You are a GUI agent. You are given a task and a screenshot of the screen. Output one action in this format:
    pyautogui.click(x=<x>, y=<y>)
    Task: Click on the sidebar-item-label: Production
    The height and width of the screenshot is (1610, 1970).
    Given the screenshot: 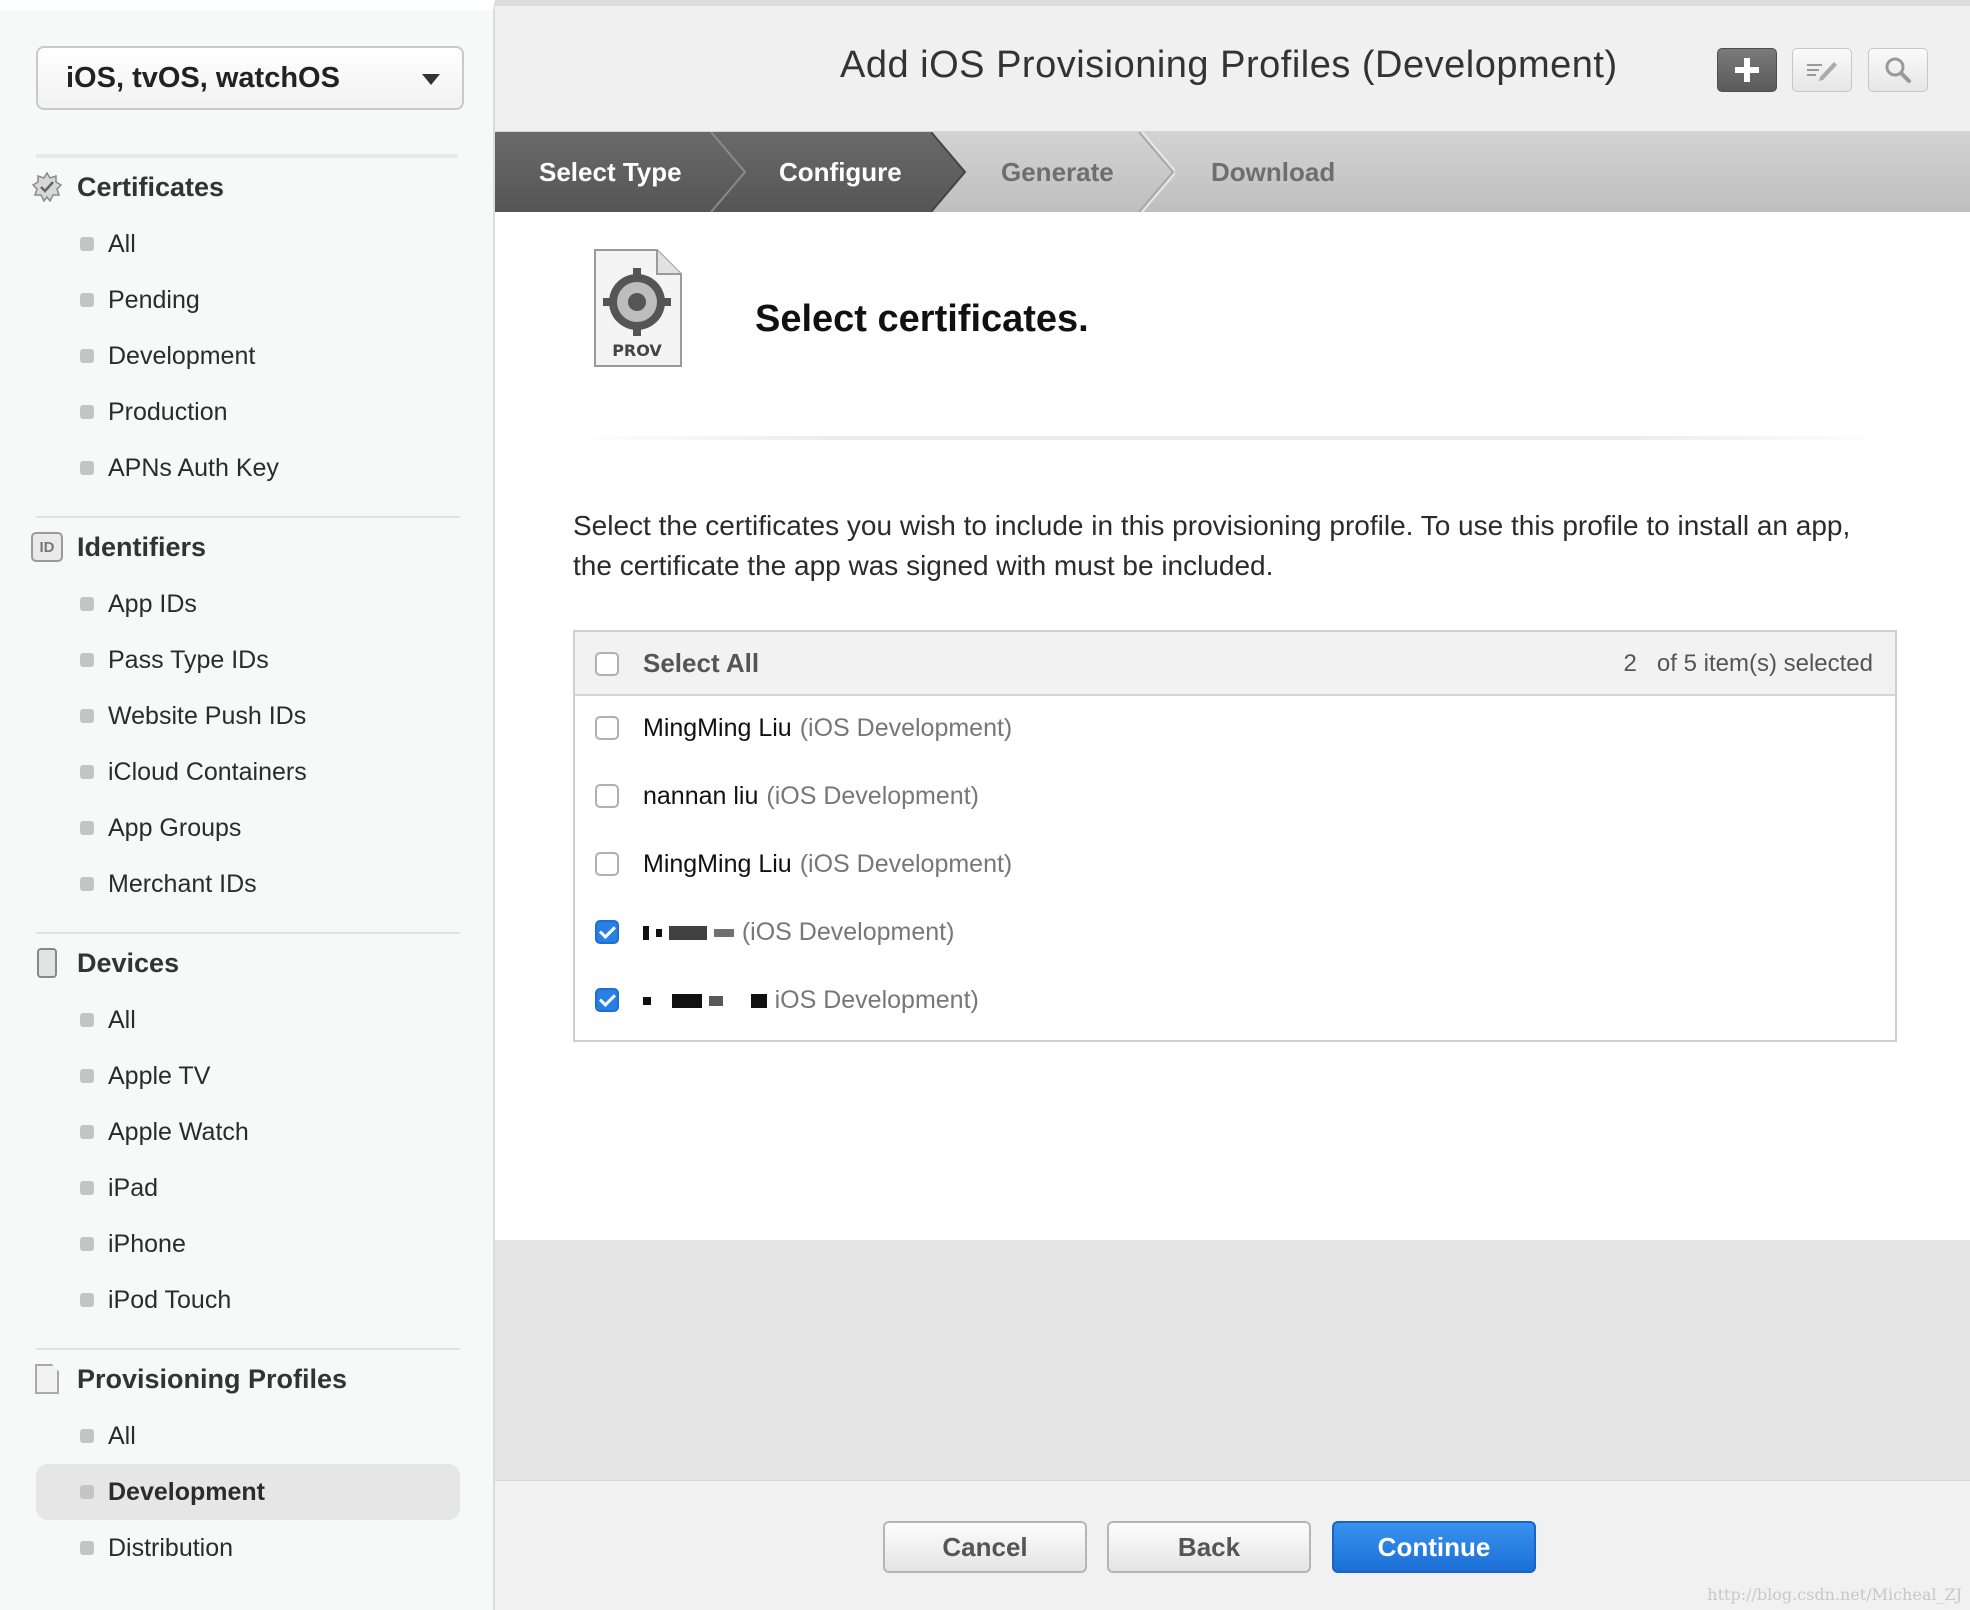 What is the action you would take?
    pyautogui.click(x=168, y=411)
    